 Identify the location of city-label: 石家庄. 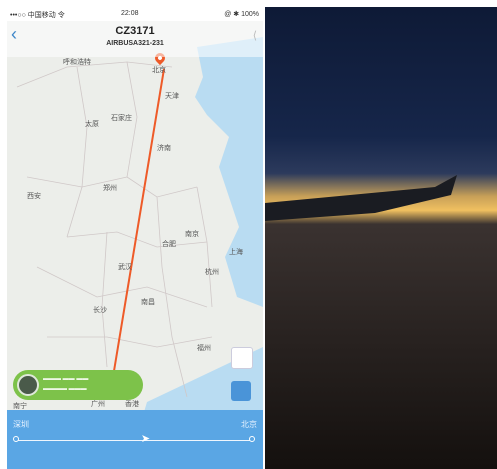
(121, 118).